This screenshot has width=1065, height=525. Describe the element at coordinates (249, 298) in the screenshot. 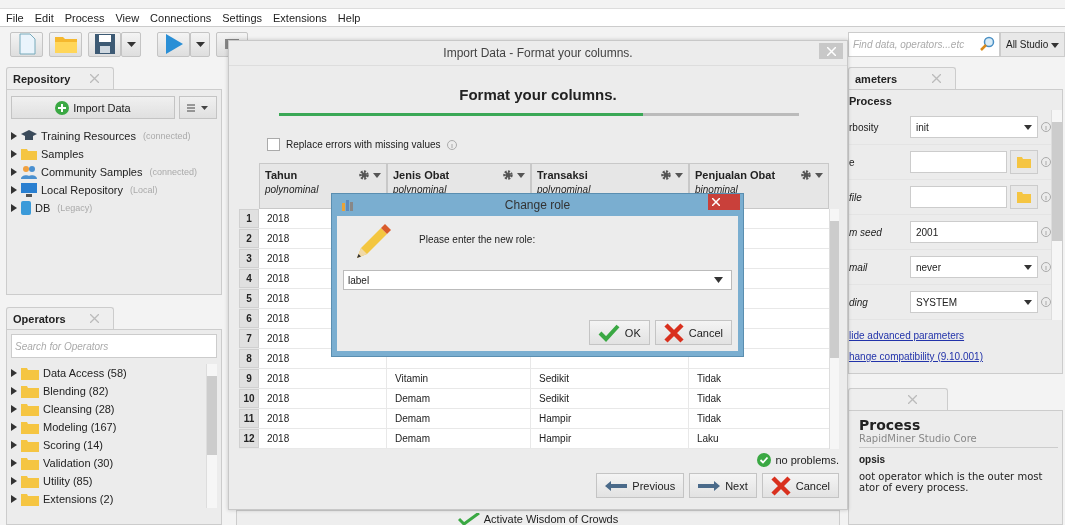

I see `row-number: 5` at that location.